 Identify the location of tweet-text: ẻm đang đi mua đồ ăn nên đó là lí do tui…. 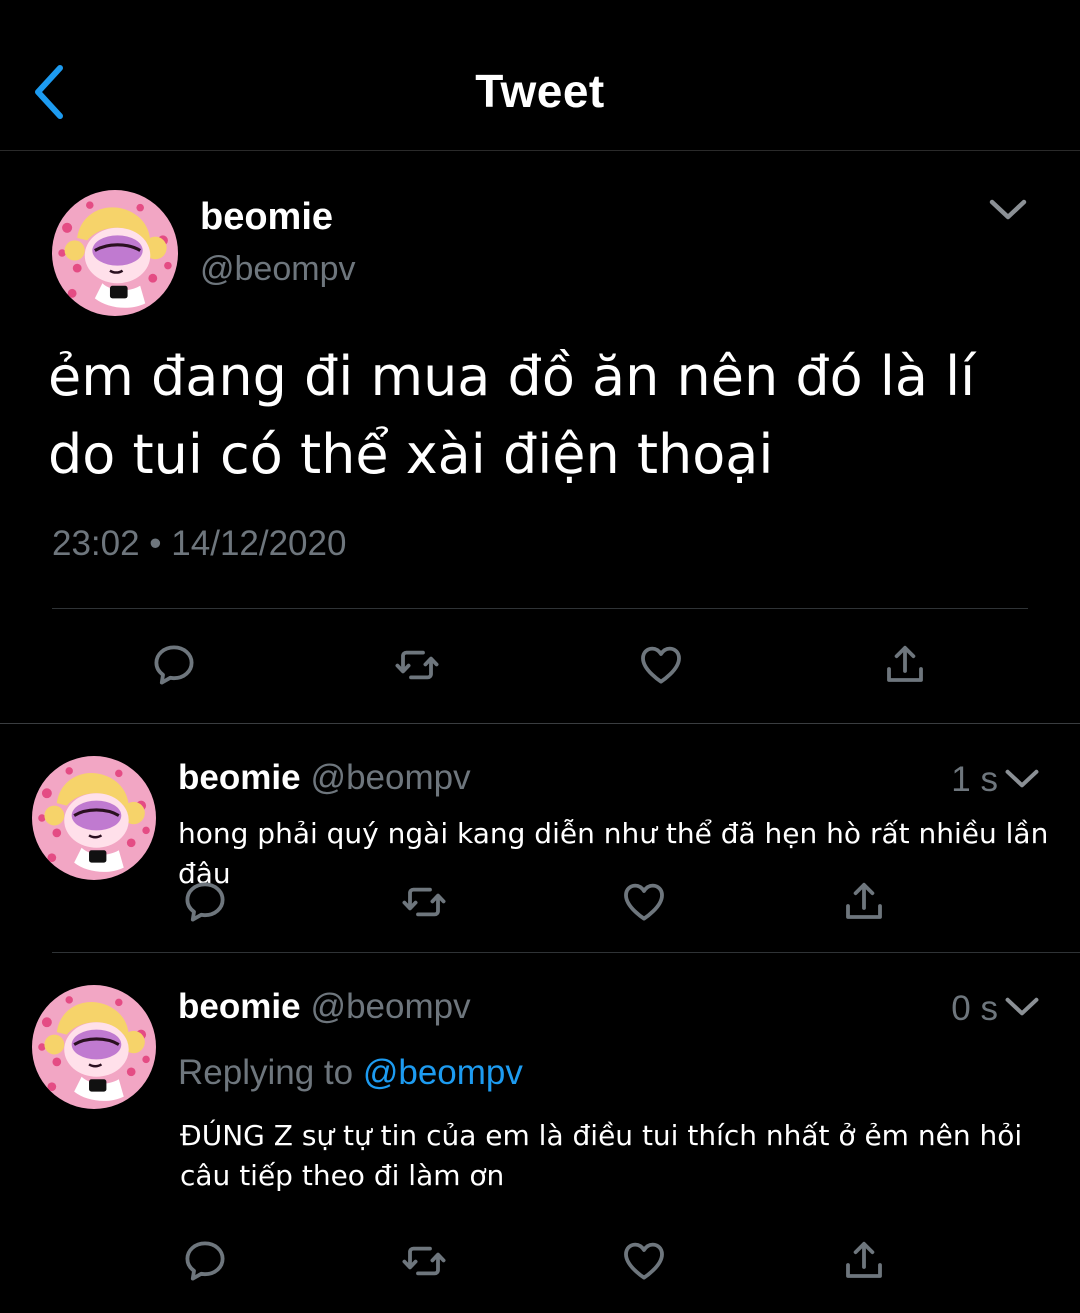
(512, 415).